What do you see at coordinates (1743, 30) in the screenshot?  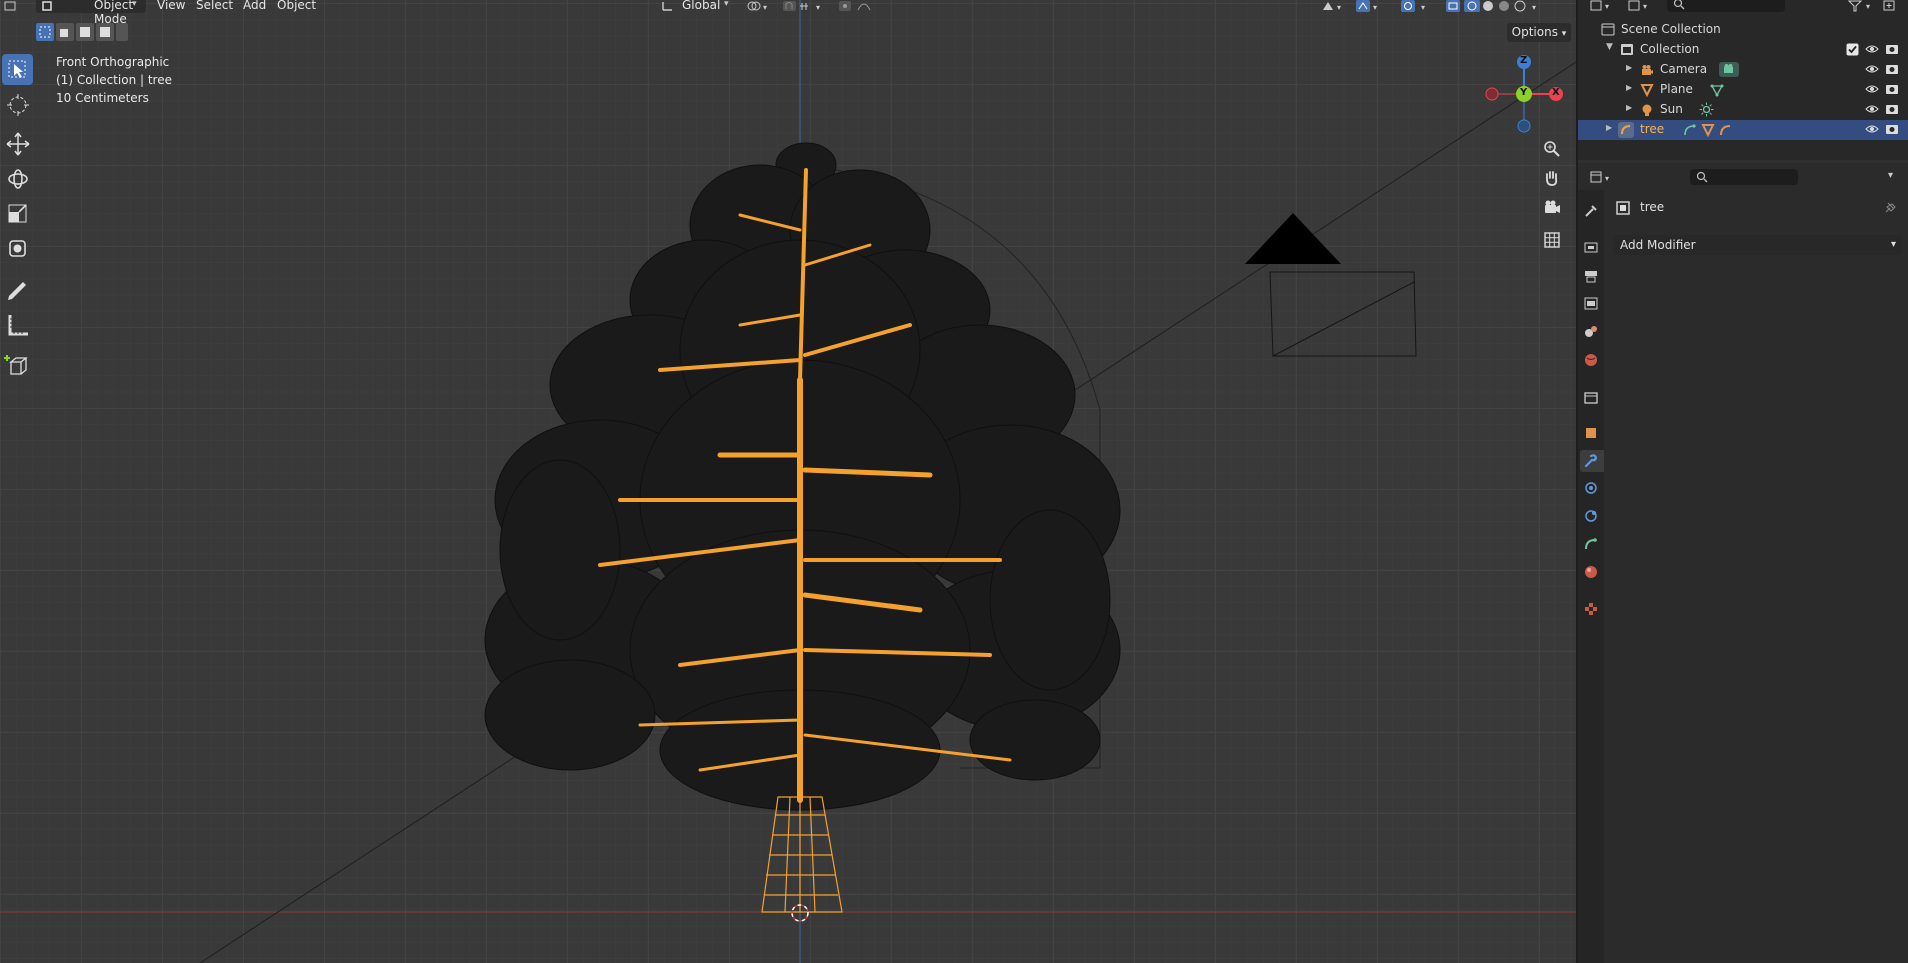 I see `outliner-row-scene-collection: Scene Collection` at bounding box center [1743, 30].